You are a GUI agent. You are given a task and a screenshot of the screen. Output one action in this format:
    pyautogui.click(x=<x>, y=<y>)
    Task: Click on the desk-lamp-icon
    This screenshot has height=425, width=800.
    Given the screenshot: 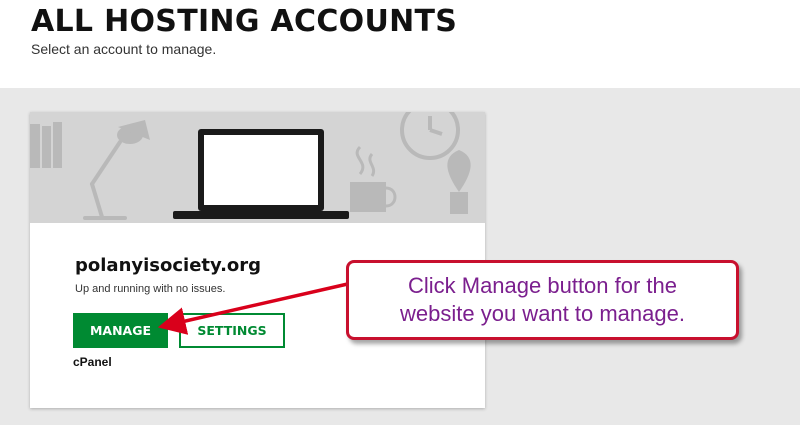 What is the action you would take?
    pyautogui.click(x=116, y=170)
    